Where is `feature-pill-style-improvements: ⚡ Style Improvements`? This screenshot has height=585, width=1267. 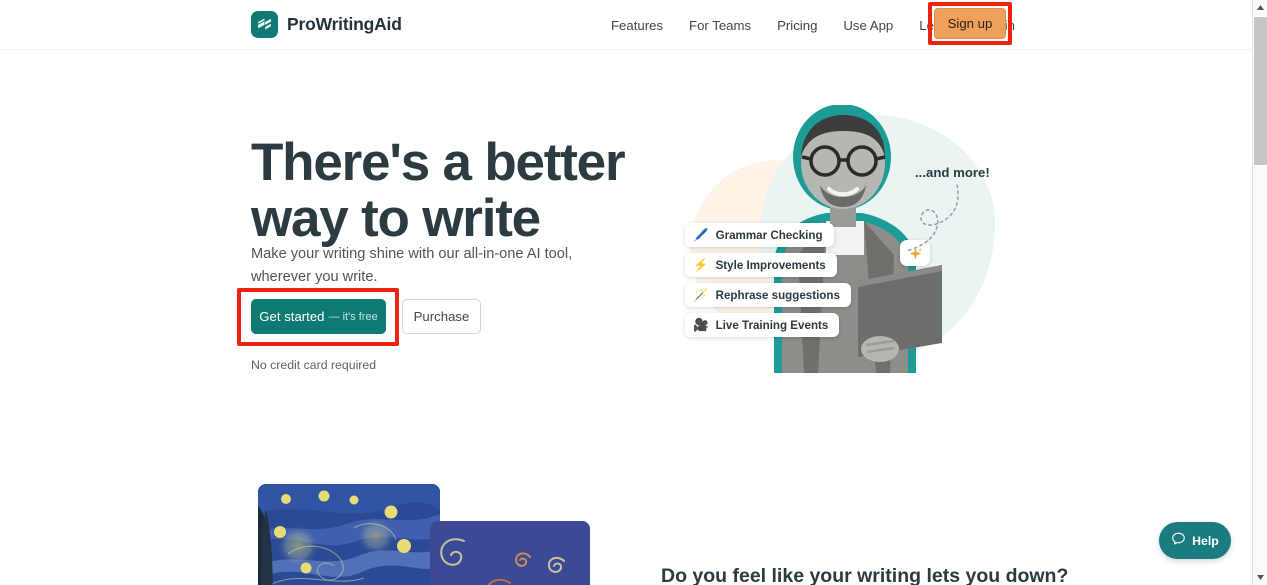 feature-pill-style-improvements: ⚡ Style Improvements is located at coordinates (761, 265).